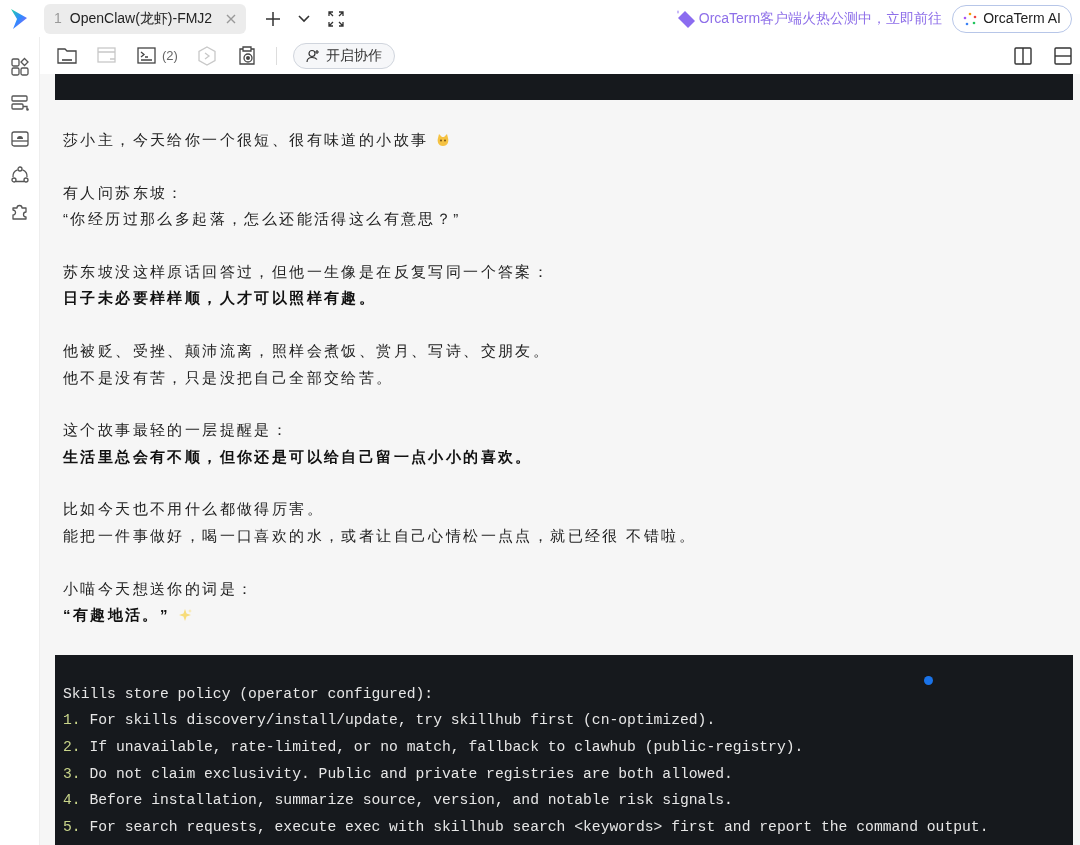 This screenshot has height=845, width=1080. What do you see at coordinates (307, 271) in the screenshot?
I see `message-line: 苏东坡没这样原话回答过，但他一生像是在反复写同一个答案：` at bounding box center [307, 271].